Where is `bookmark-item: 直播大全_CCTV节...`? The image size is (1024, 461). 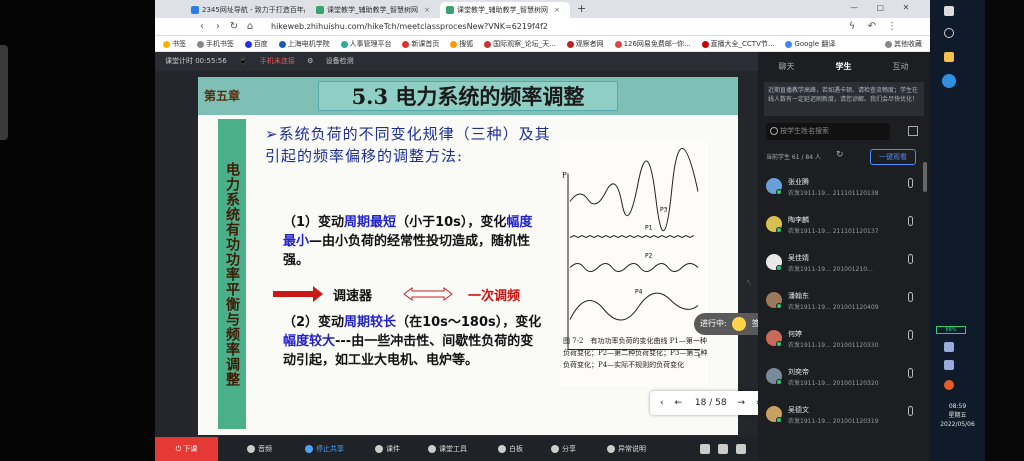
bookmark-item: 直播大全_CCTV节... is located at coordinates (738, 43).